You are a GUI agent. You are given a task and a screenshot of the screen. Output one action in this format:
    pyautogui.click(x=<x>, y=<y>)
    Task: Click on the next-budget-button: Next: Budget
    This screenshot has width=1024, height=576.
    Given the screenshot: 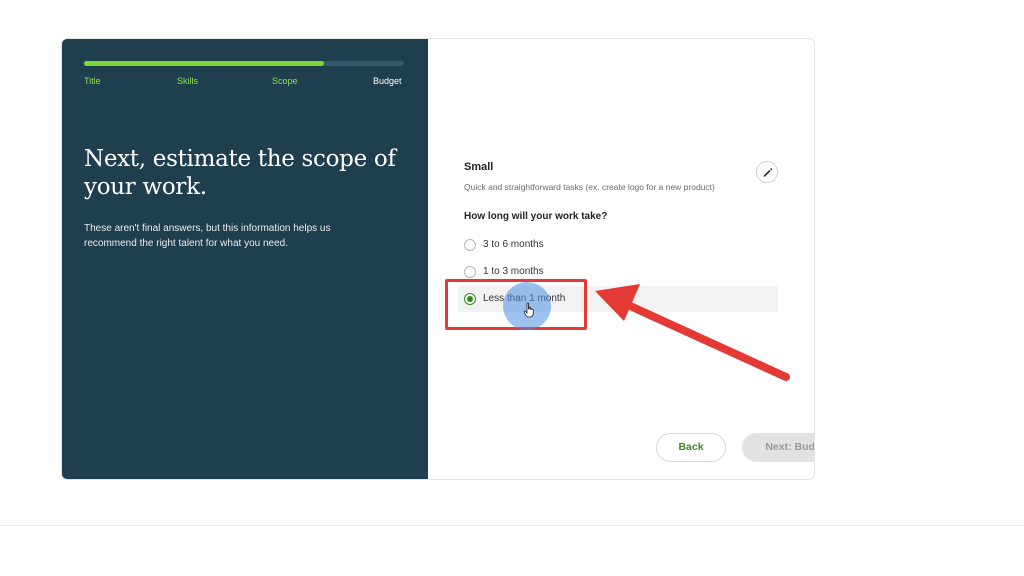 What is the action you would take?
    pyautogui.click(x=778, y=447)
    